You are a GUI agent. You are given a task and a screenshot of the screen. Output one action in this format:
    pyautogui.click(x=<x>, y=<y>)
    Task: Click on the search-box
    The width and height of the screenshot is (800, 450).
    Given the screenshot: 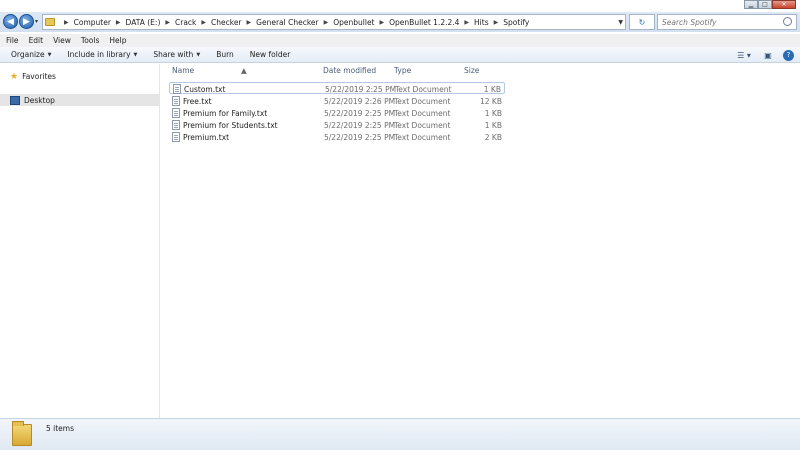 What is the action you would take?
    pyautogui.click(x=727, y=22)
    